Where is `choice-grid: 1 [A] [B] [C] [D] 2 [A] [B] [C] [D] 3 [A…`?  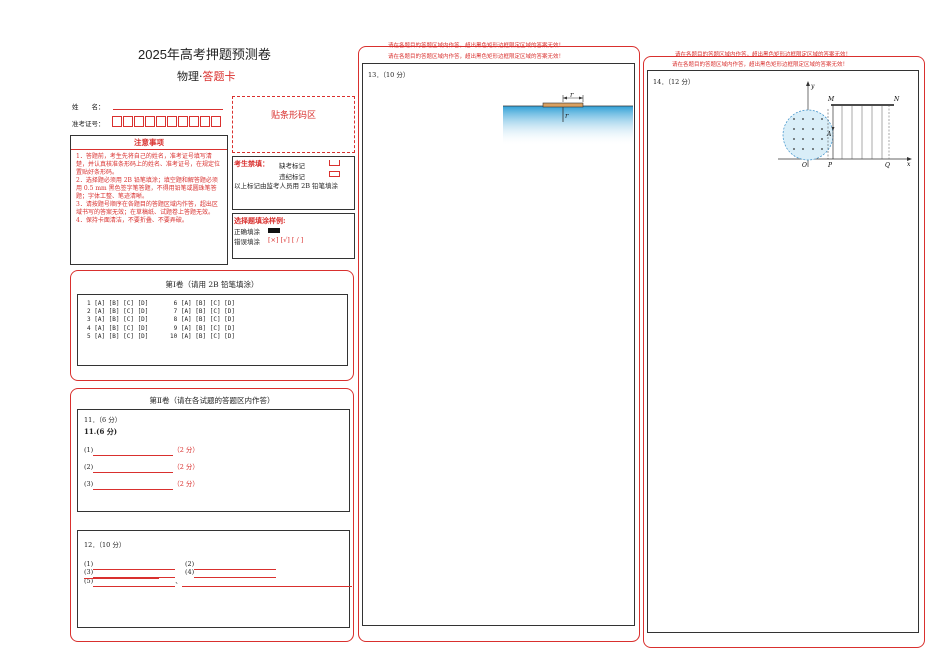
choice-grid: 1 [A] [B] [C] [D] 2 [A] [B] [C] [D] 3 [A… is located at coordinates (212, 330).